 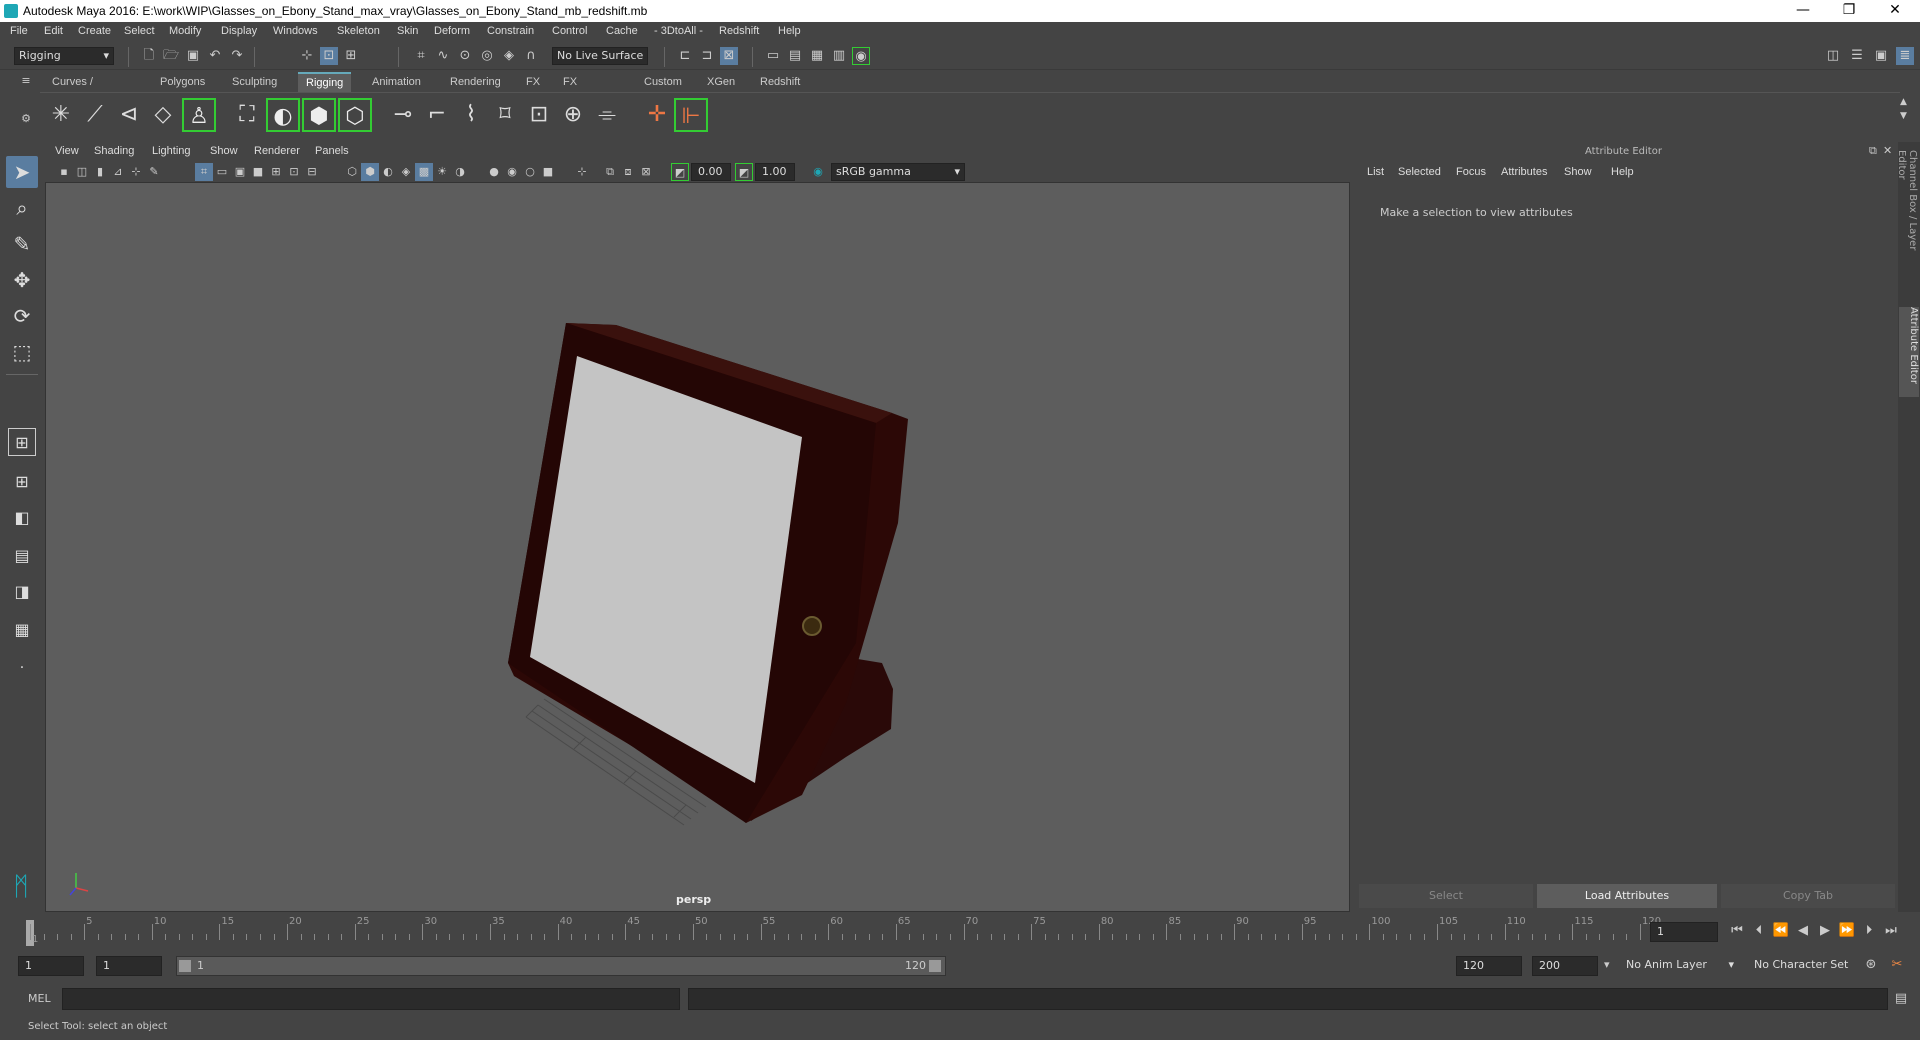 What do you see at coordinates (475, 82) in the screenshot?
I see `tab-rendering: Rendering` at bounding box center [475, 82].